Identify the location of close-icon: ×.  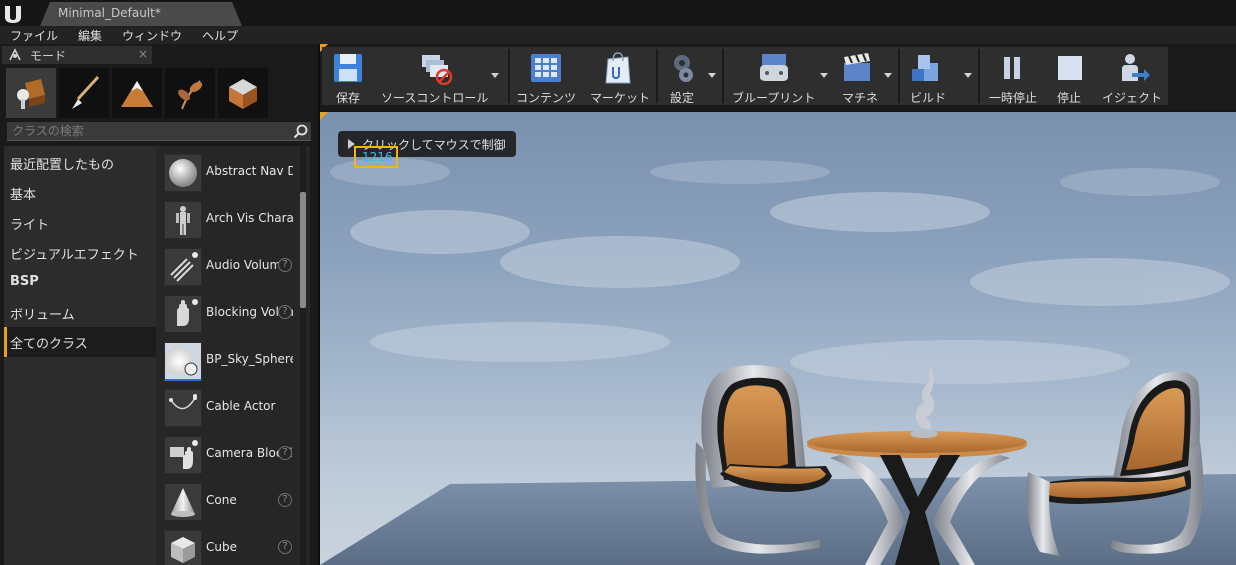
(143, 54).